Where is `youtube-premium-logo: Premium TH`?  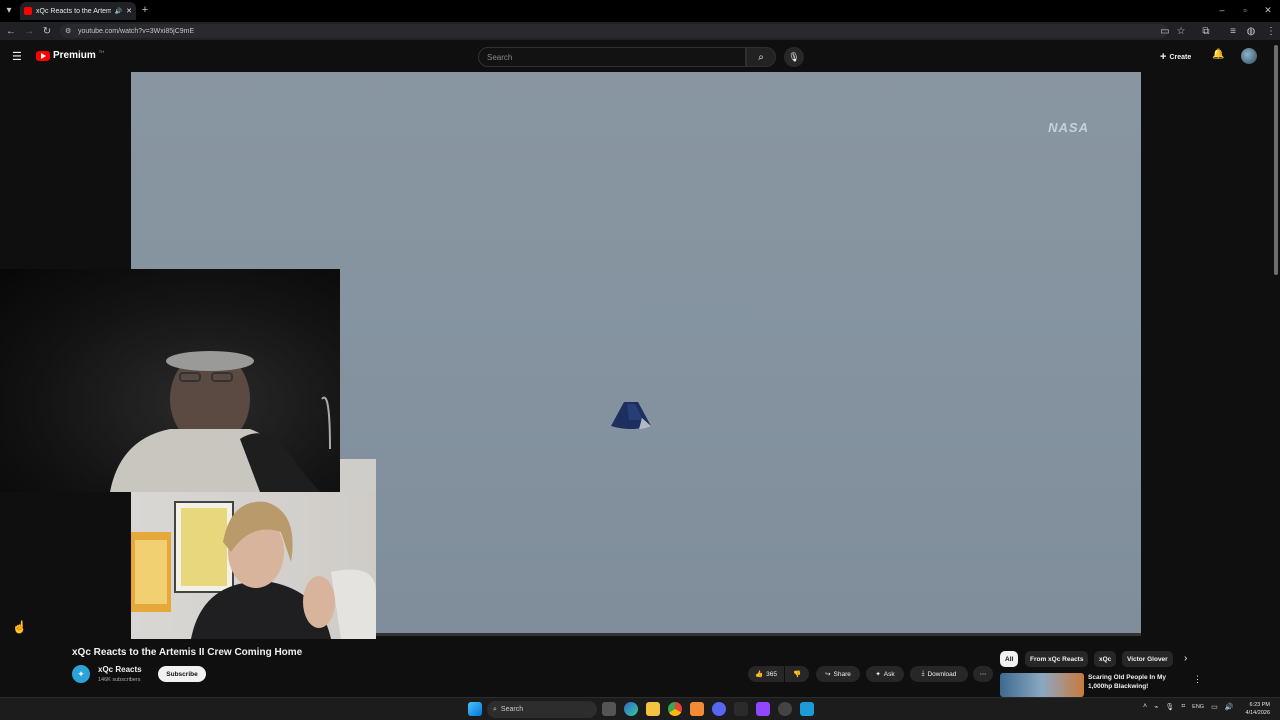 youtube-premium-logo: Premium TH is located at coordinates (70, 55).